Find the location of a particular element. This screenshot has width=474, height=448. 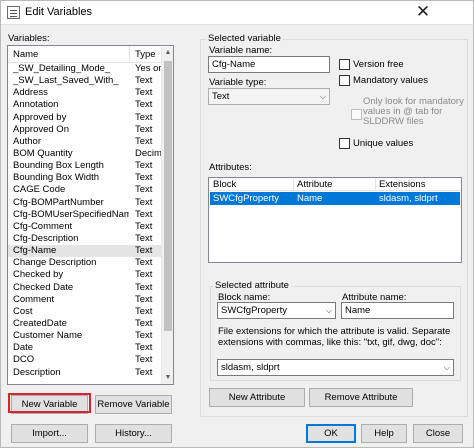

variable-name-cell: Comment is located at coordinates (34, 299).